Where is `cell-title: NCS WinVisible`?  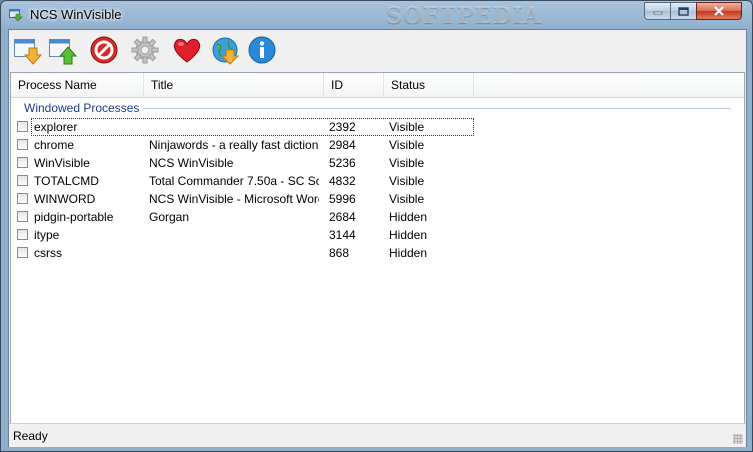 cell-title: NCS WinVisible is located at coordinates (191, 163).